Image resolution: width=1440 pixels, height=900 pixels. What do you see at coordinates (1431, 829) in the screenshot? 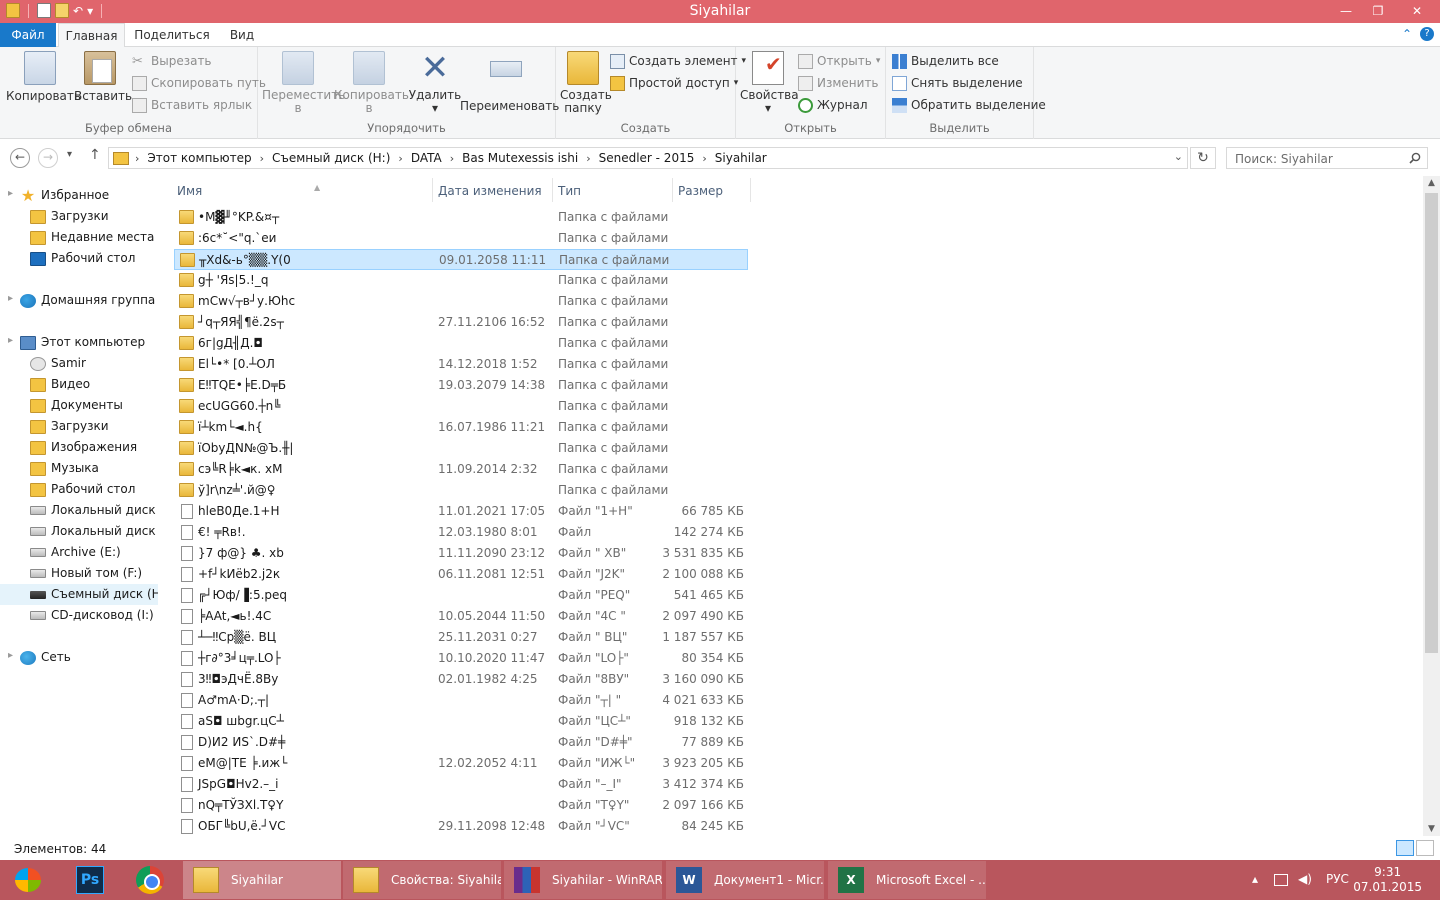
I see `scroll-down-button: ▼` at bounding box center [1431, 829].